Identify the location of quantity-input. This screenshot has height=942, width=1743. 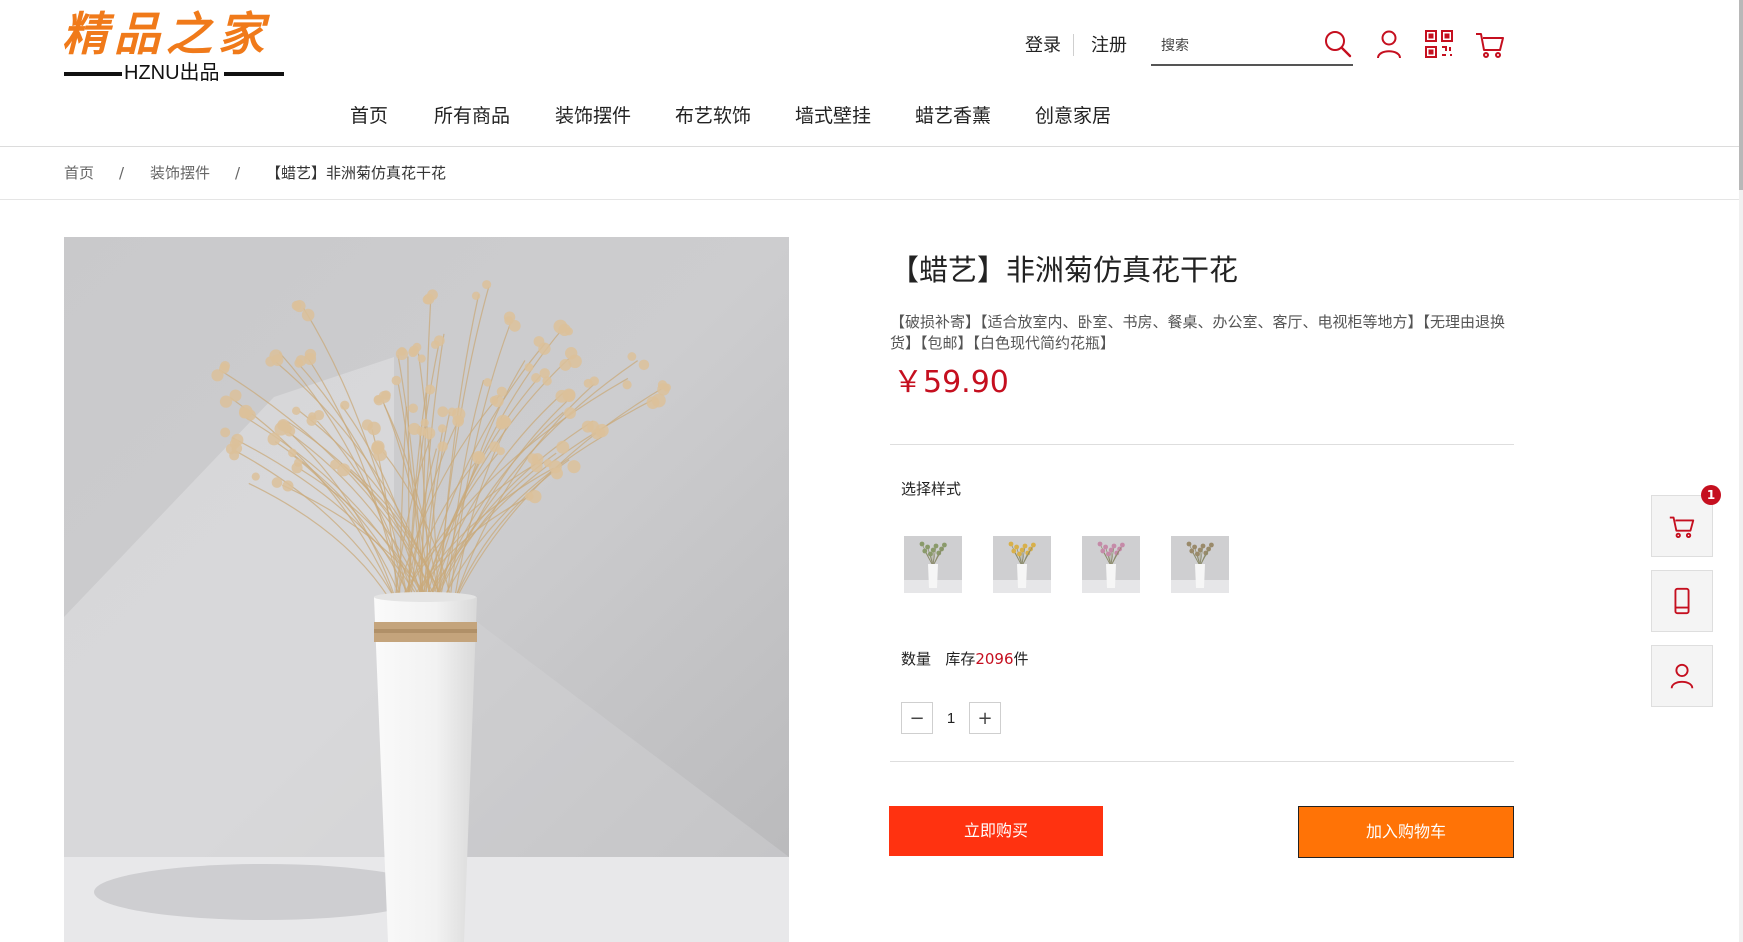
(951, 718).